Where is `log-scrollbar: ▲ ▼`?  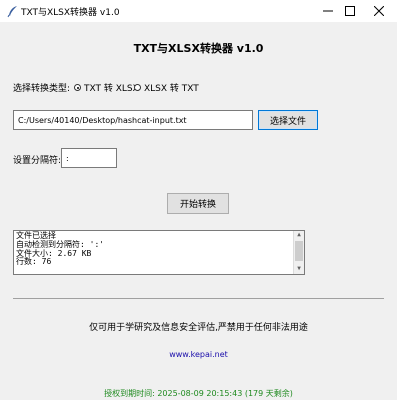
log-scrollbar: ▲ ▼ is located at coordinates (298, 252).